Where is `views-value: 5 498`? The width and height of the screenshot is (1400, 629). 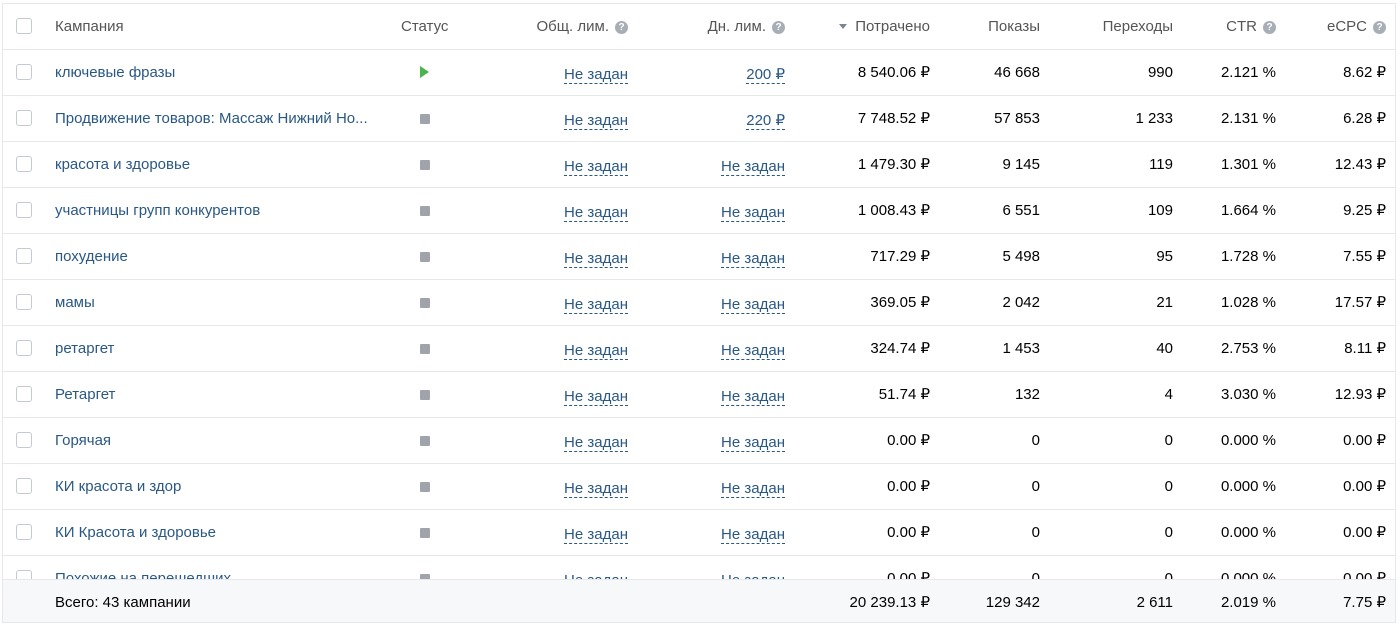 views-value: 5 498 is located at coordinates (1021, 256).